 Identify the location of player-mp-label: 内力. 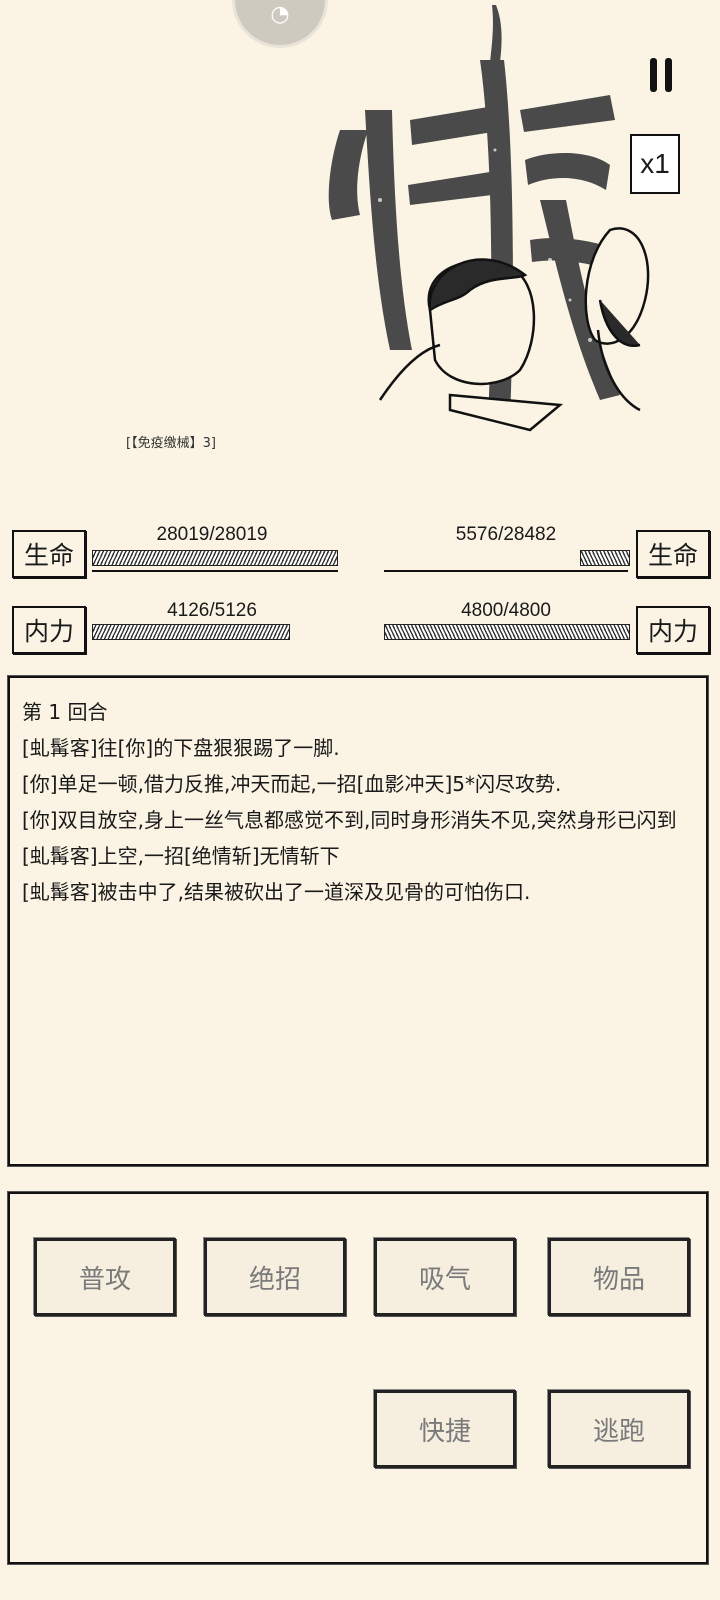
(49, 630).